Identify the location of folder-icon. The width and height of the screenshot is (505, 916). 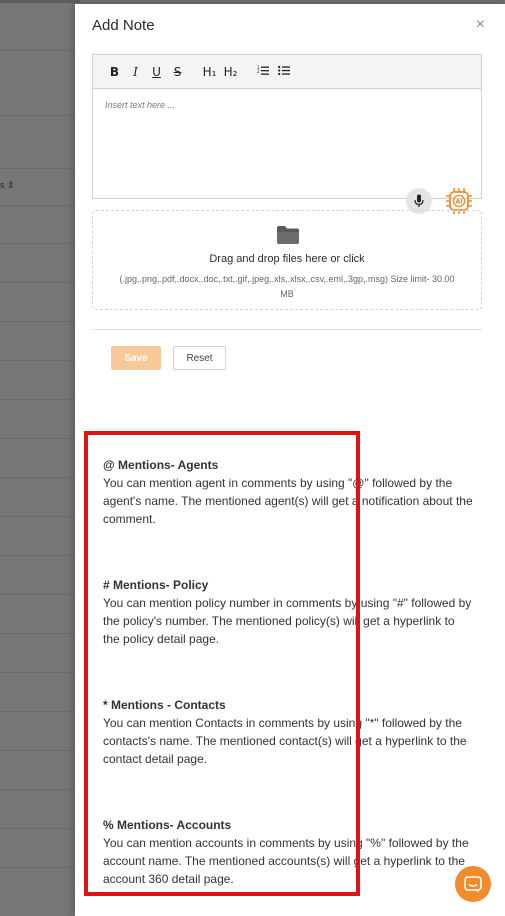
(288, 237).